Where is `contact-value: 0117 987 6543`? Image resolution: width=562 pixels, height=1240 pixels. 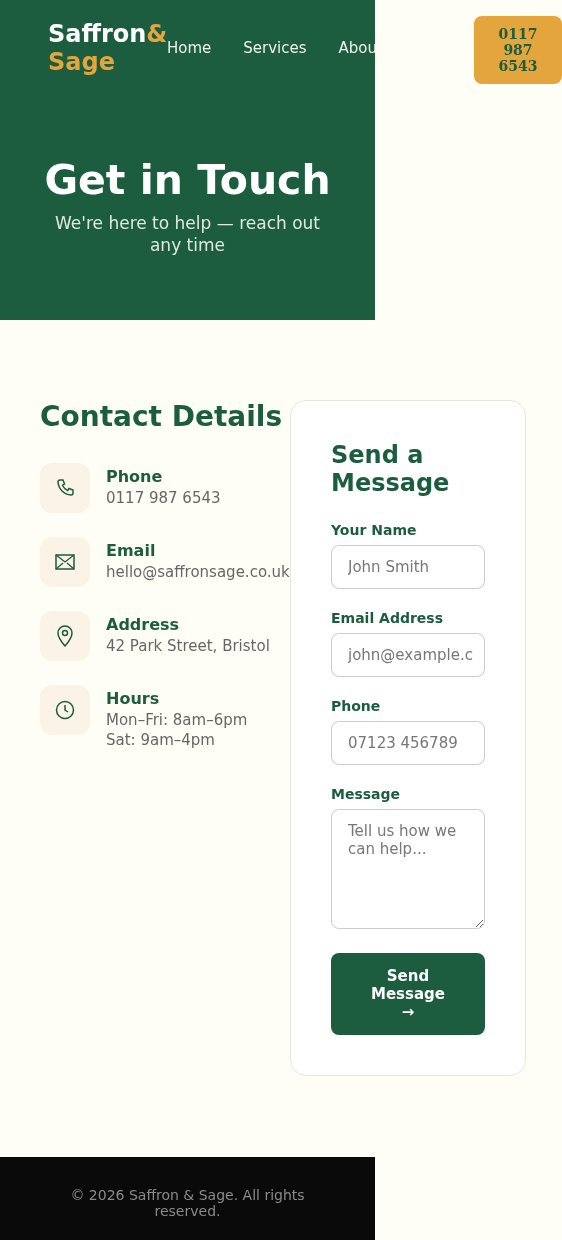 contact-value: 0117 987 6543 is located at coordinates (163, 498).